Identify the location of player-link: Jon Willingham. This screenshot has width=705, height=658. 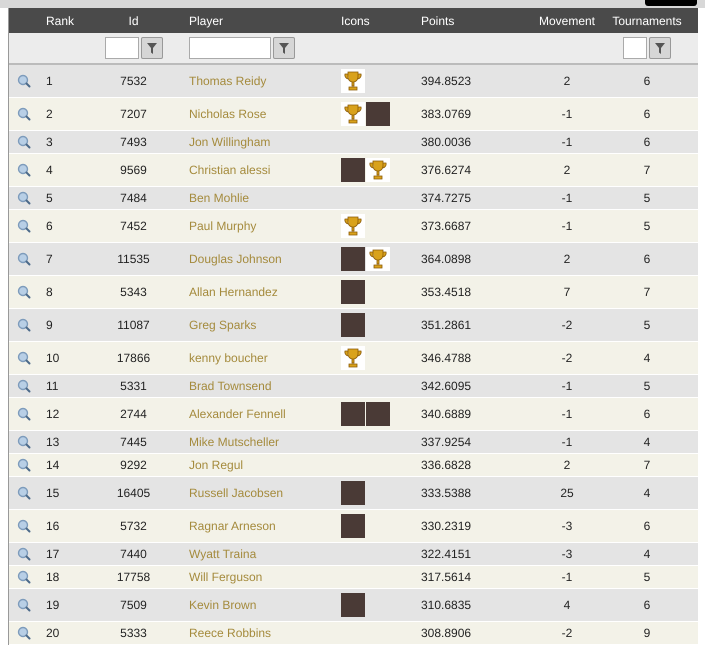
(229, 142).